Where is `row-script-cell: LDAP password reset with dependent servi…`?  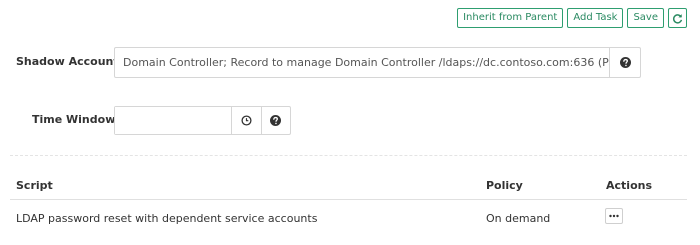 row-script-cell: LDAP password reset with dependent servi… is located at coordinates (167, 218).